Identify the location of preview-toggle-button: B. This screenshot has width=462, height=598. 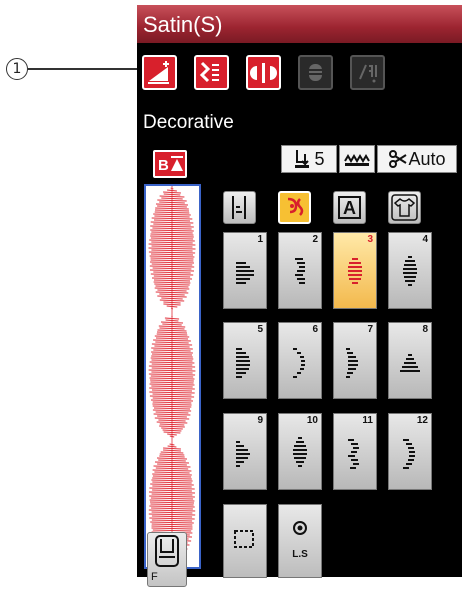
(170, 164).